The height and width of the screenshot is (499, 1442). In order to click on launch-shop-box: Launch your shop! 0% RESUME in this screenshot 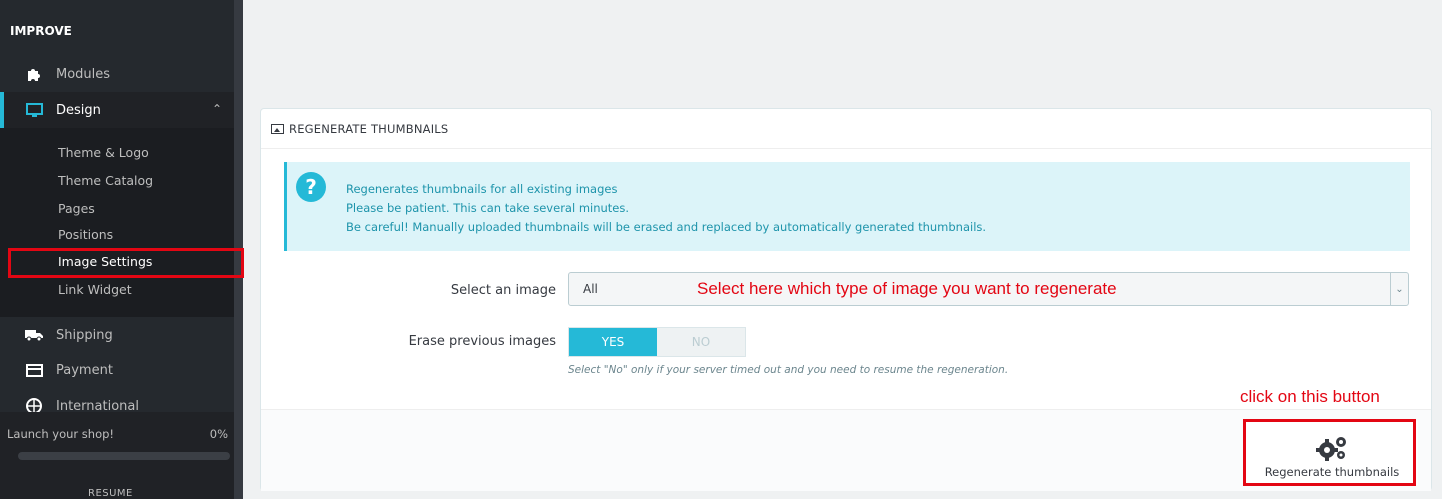, I will do `click(117, 455)`.